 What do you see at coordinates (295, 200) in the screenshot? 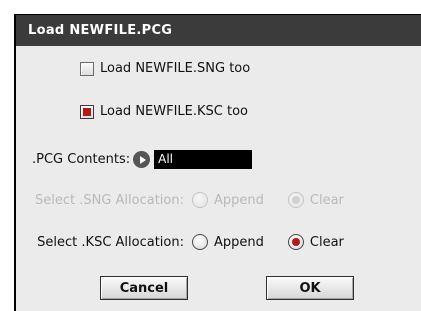
I see `sng-clear-radio` at bounding box center [295, 200].